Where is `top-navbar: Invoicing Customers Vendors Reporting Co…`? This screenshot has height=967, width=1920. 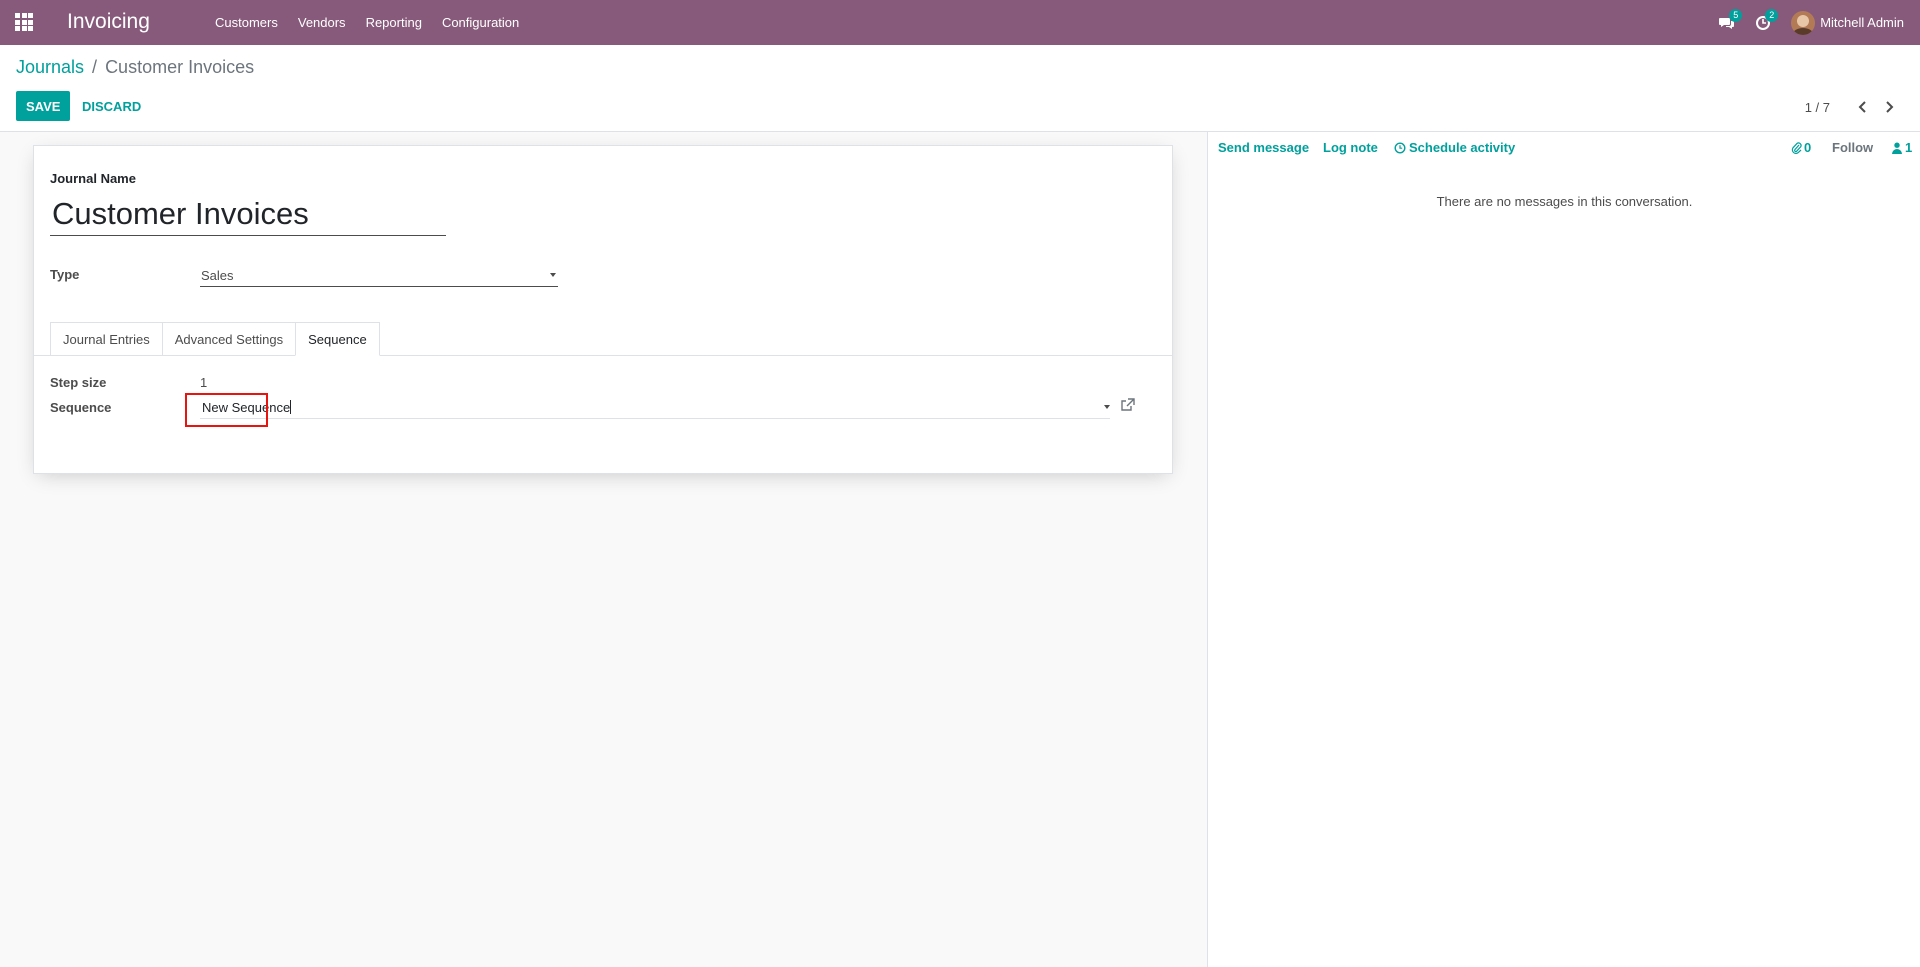
top-navbar: Invoicing Customers Vendors Reporting Co… is located at coordinates (960, 22).